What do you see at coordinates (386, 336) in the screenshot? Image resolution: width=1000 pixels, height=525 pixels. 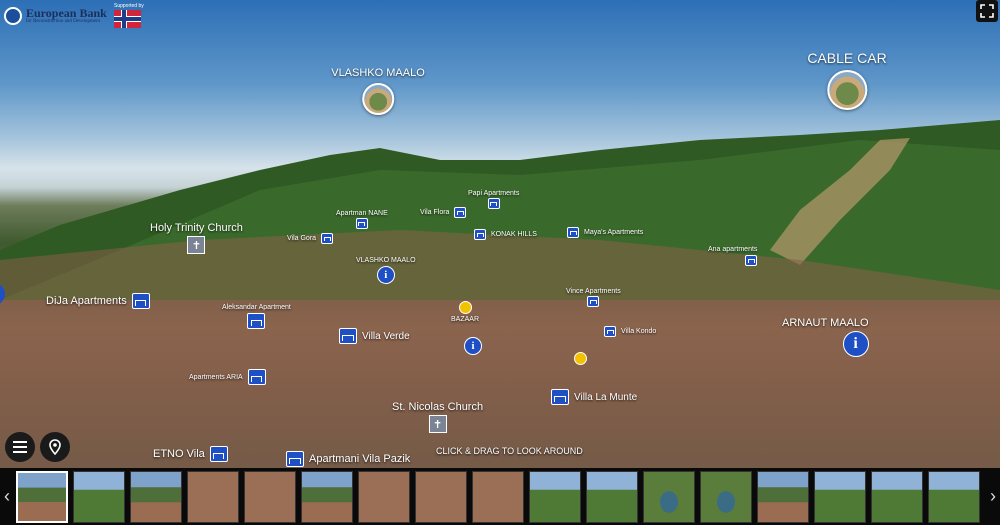 I see `marker-label: Villa Verde` at bounding box center [386, 336].